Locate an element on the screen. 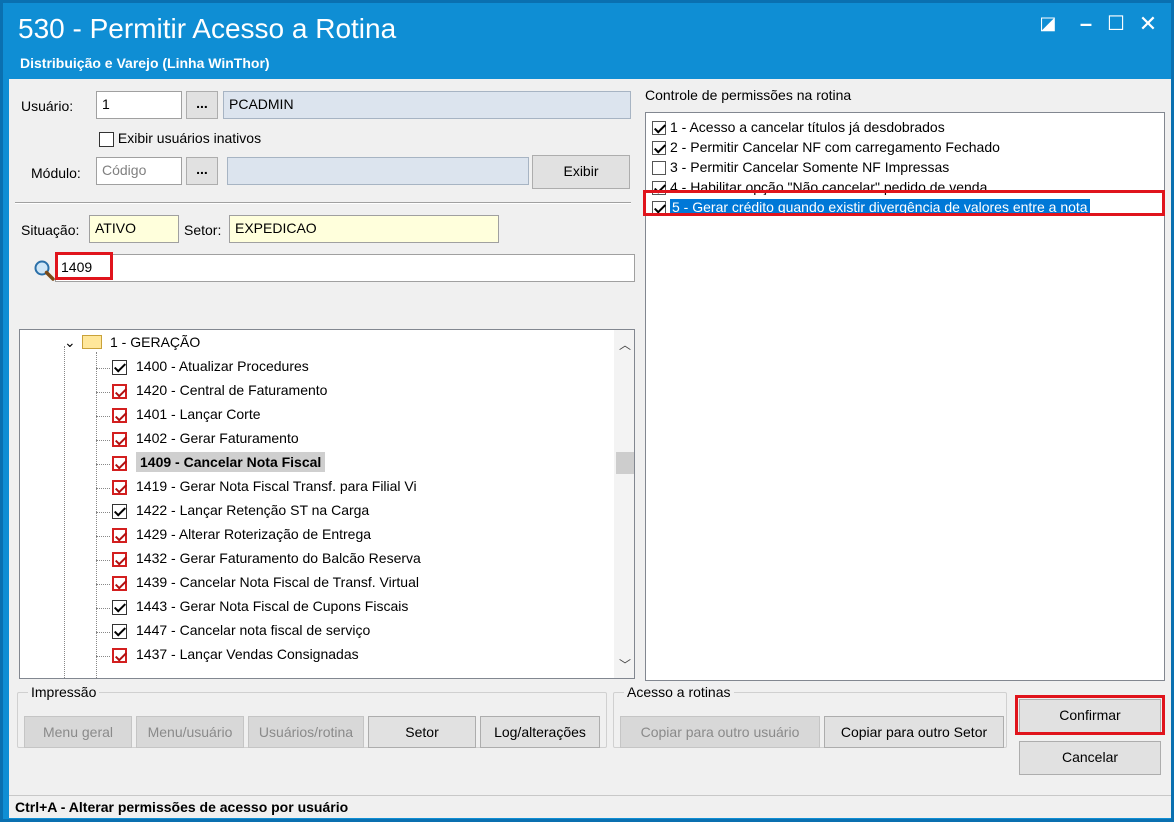  close-icon: ✕ is located at coordinates (1148, 24).